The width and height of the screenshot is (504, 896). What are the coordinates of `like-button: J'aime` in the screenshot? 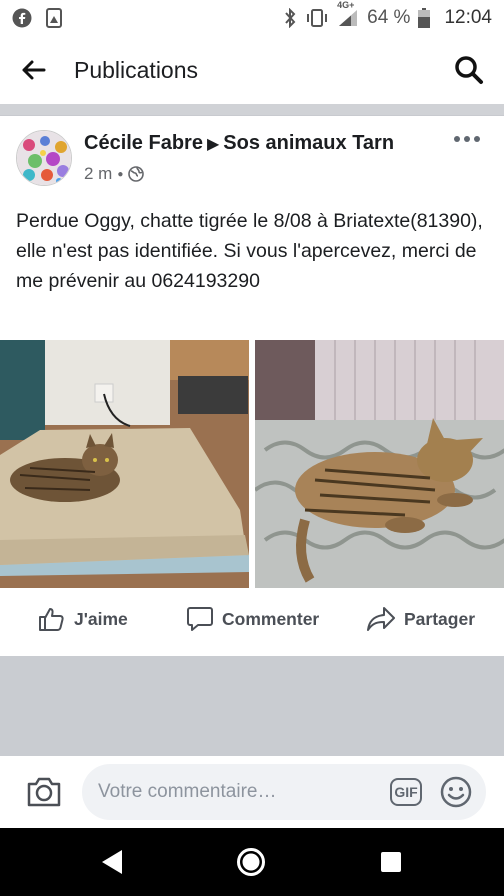 It's located at (83, 619).